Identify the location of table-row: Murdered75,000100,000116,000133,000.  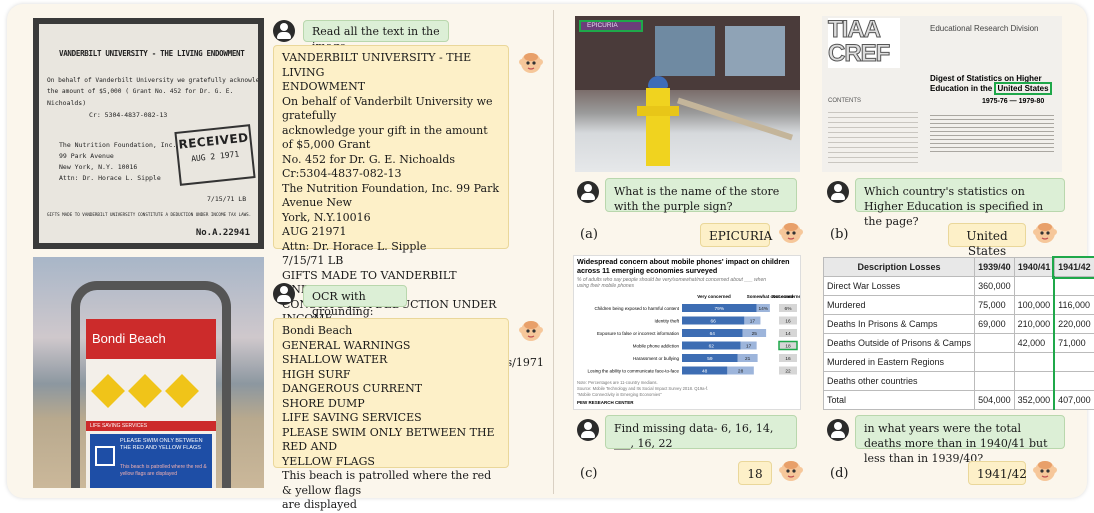
(959, 305).